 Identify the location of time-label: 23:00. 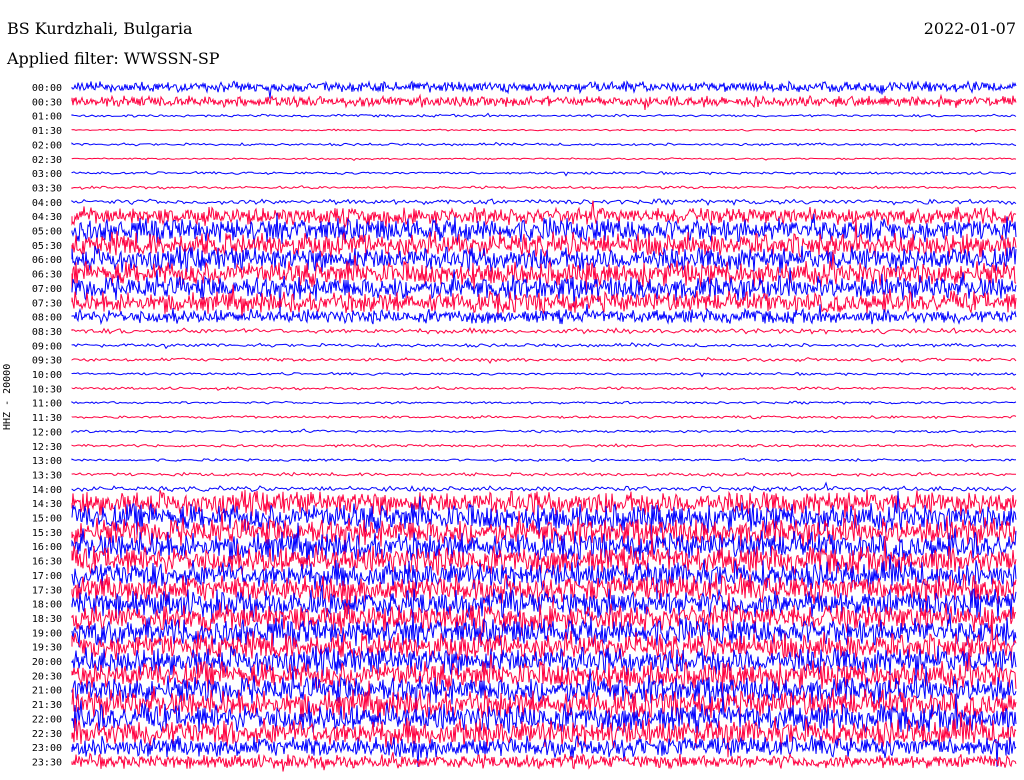
(47, 748).